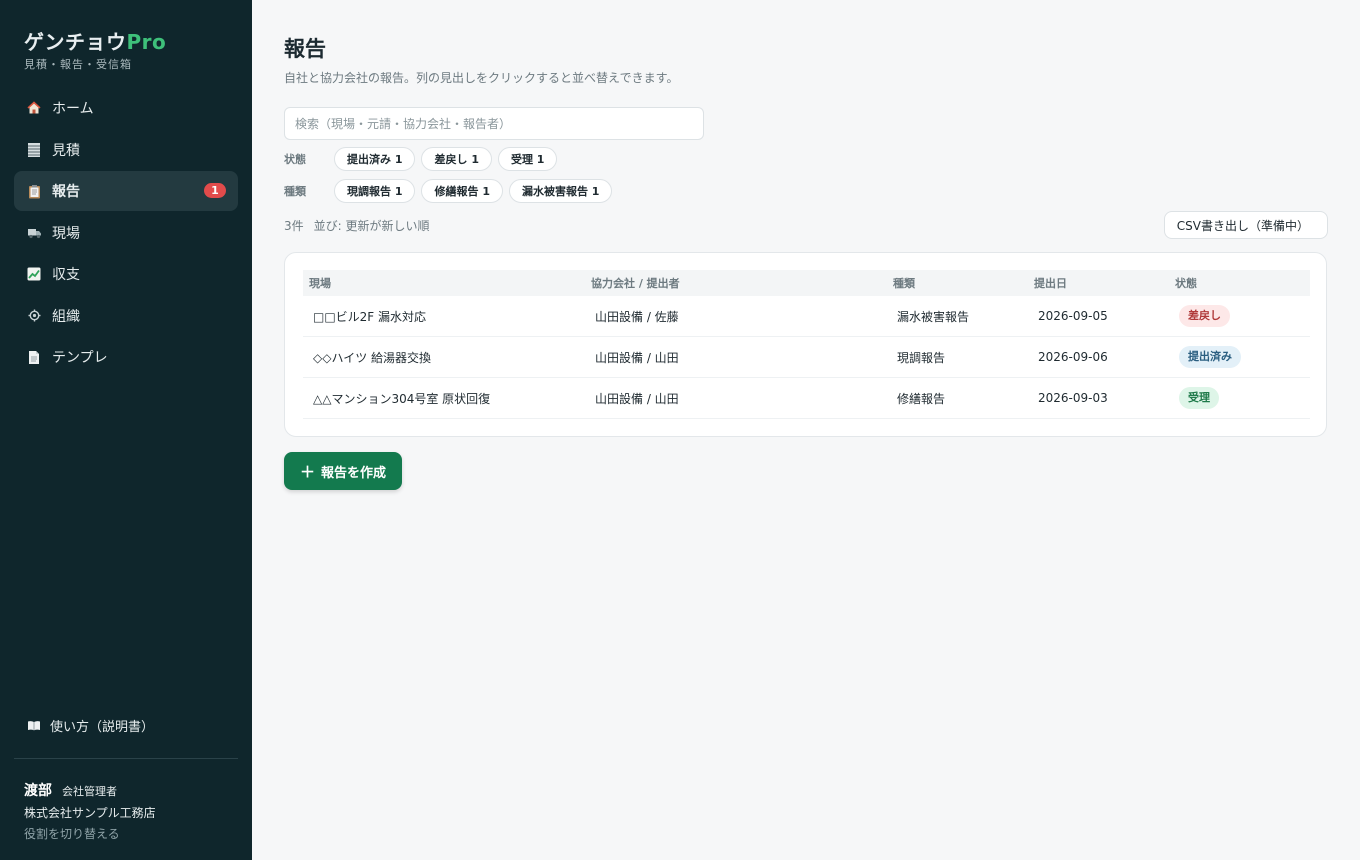 This screenshot has height=860, width=1360. Describe the element at coordinates (34, 108) in the screenshot. I see `house-icon` at that location.